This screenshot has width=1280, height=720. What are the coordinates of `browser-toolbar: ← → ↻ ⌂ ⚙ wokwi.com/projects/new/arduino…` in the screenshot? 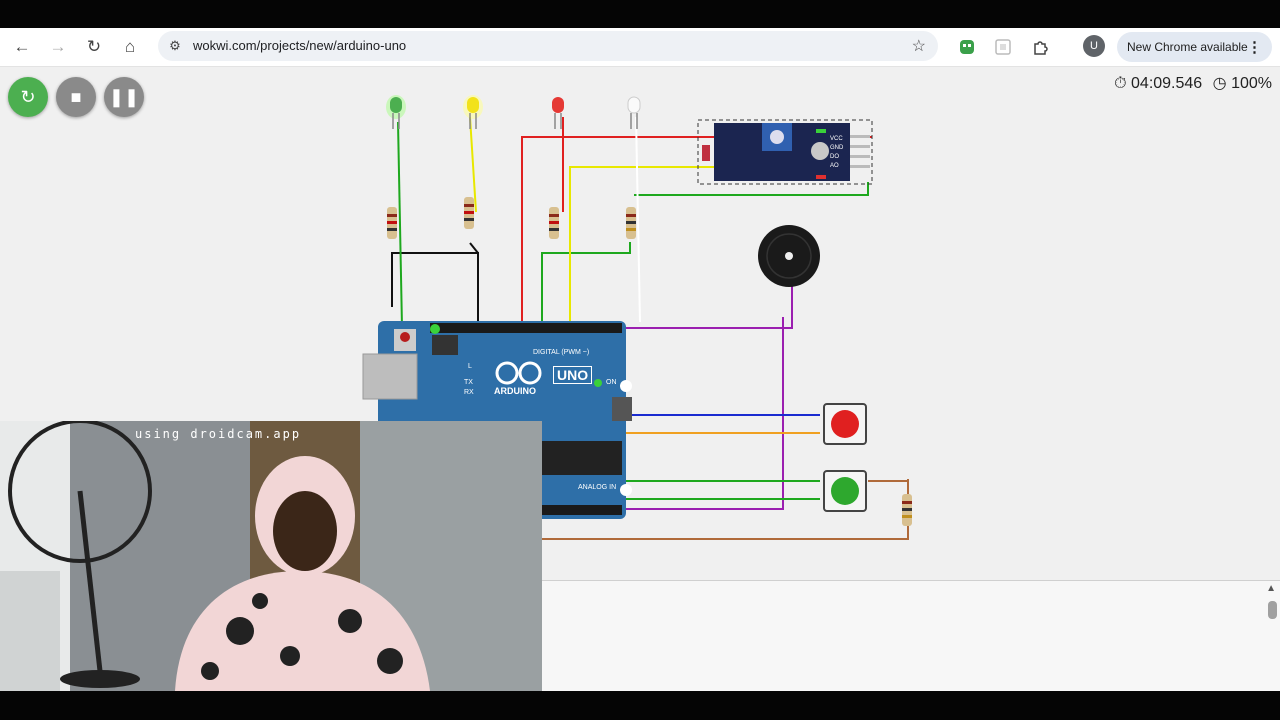 It's located at (640, 47).